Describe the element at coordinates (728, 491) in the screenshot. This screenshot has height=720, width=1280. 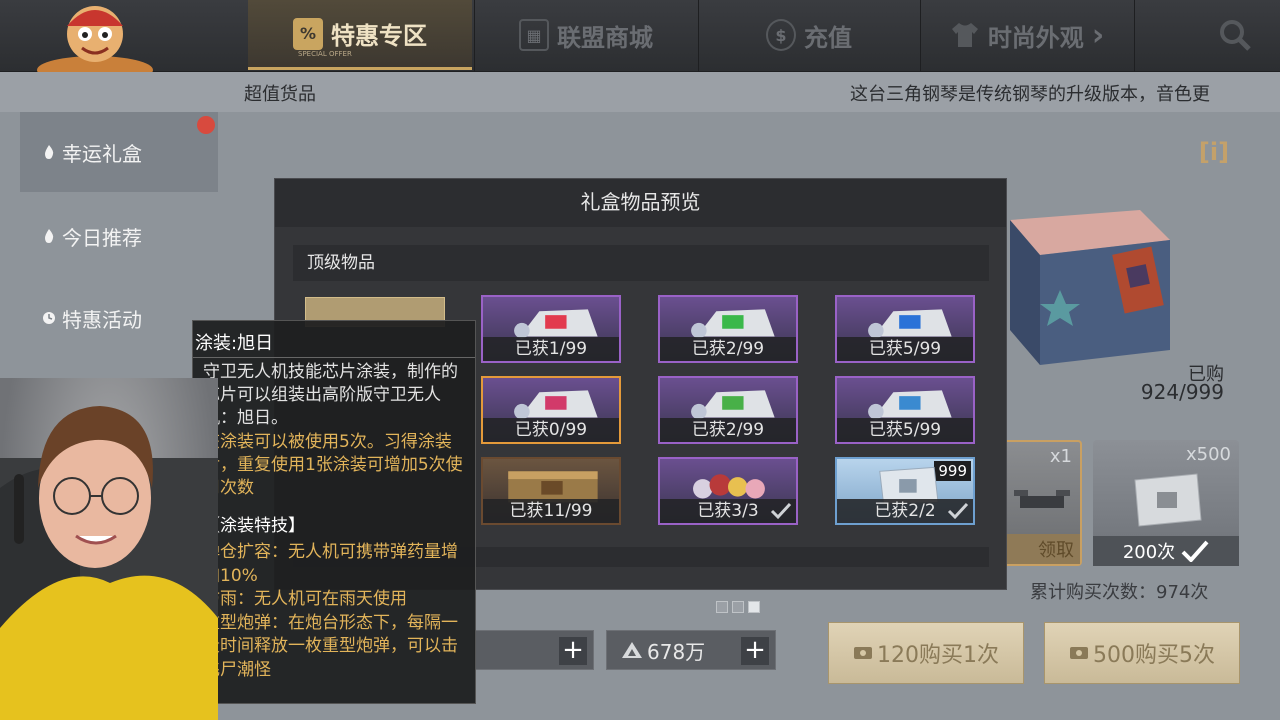
I see `item-card: 已获3/3` at that location.